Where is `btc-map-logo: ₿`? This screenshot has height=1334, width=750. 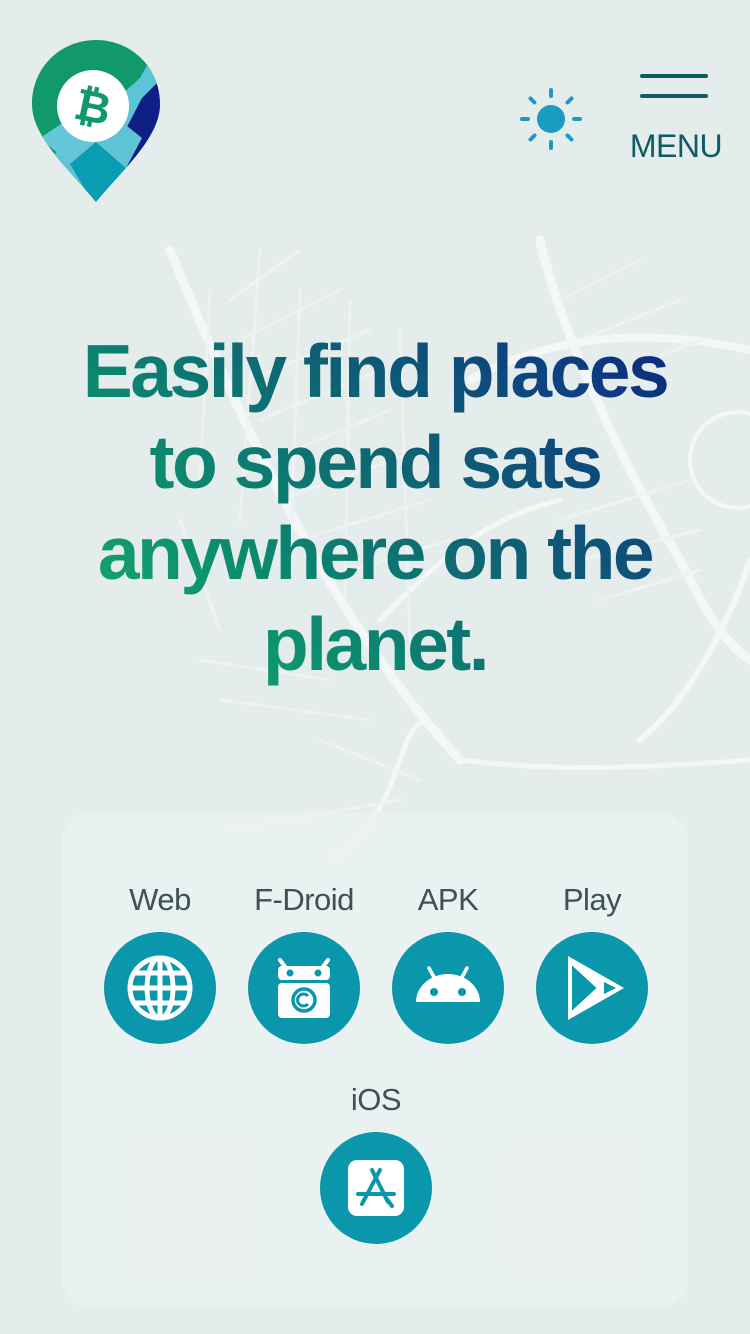
btc-map-logo: ₿ is located at coordinates (96, 122).